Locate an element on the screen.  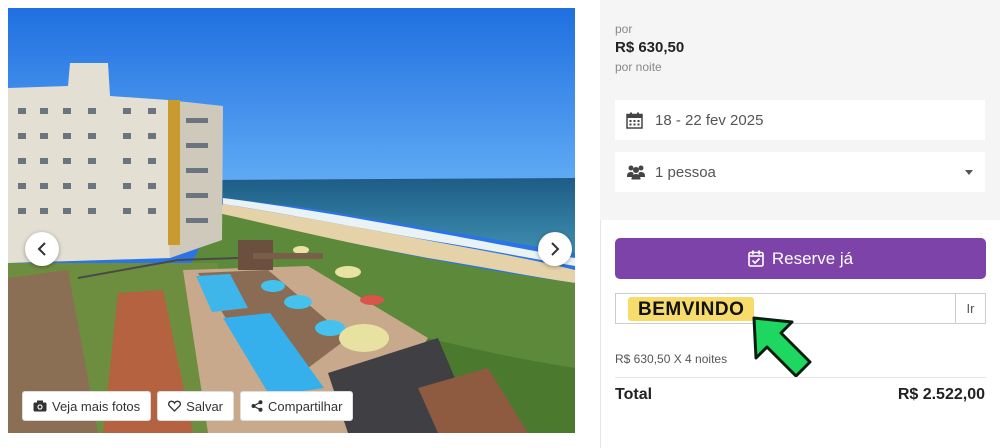
price-block: por R$ 630,50 por noite is located at coordinates (649, 48).